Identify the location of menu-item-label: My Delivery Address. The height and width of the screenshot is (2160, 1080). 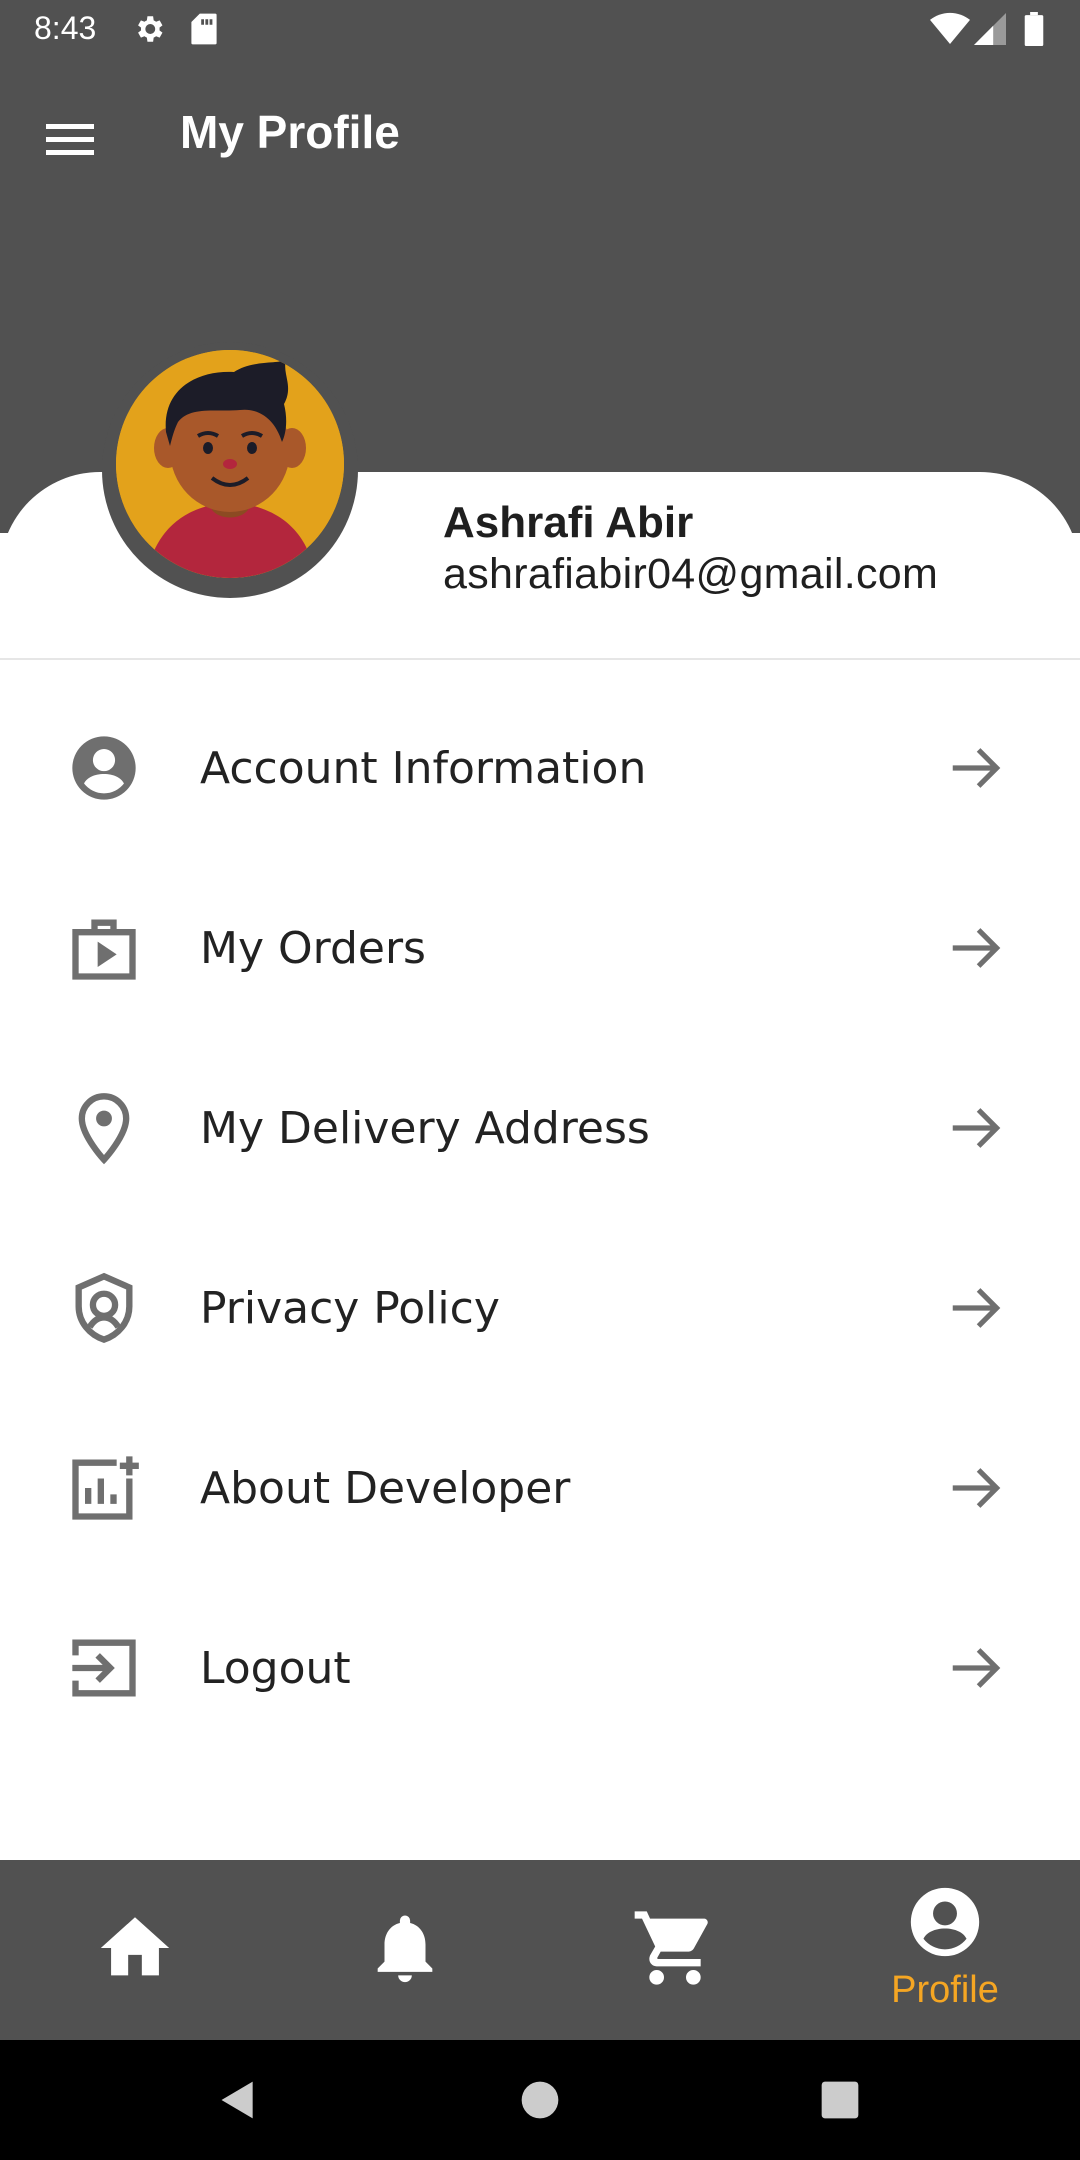
(425, 1128).